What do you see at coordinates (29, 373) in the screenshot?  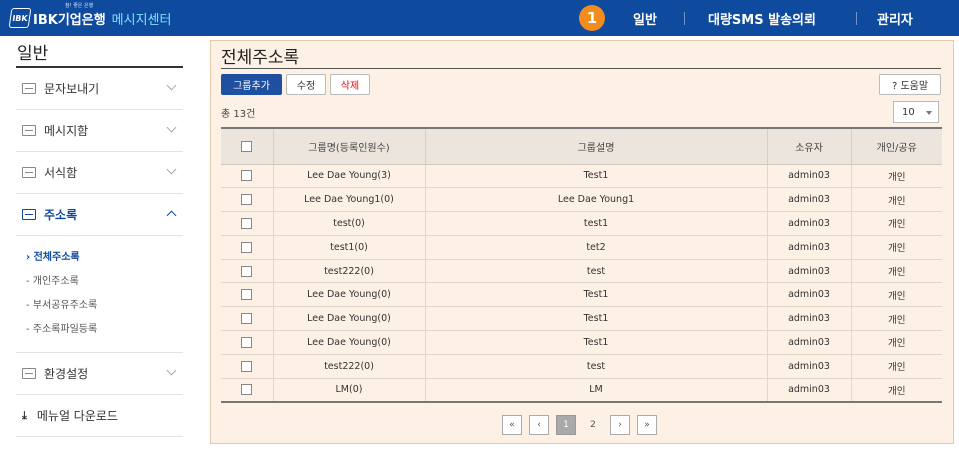 I see `settings-icon` at bounding box center [29, 373].